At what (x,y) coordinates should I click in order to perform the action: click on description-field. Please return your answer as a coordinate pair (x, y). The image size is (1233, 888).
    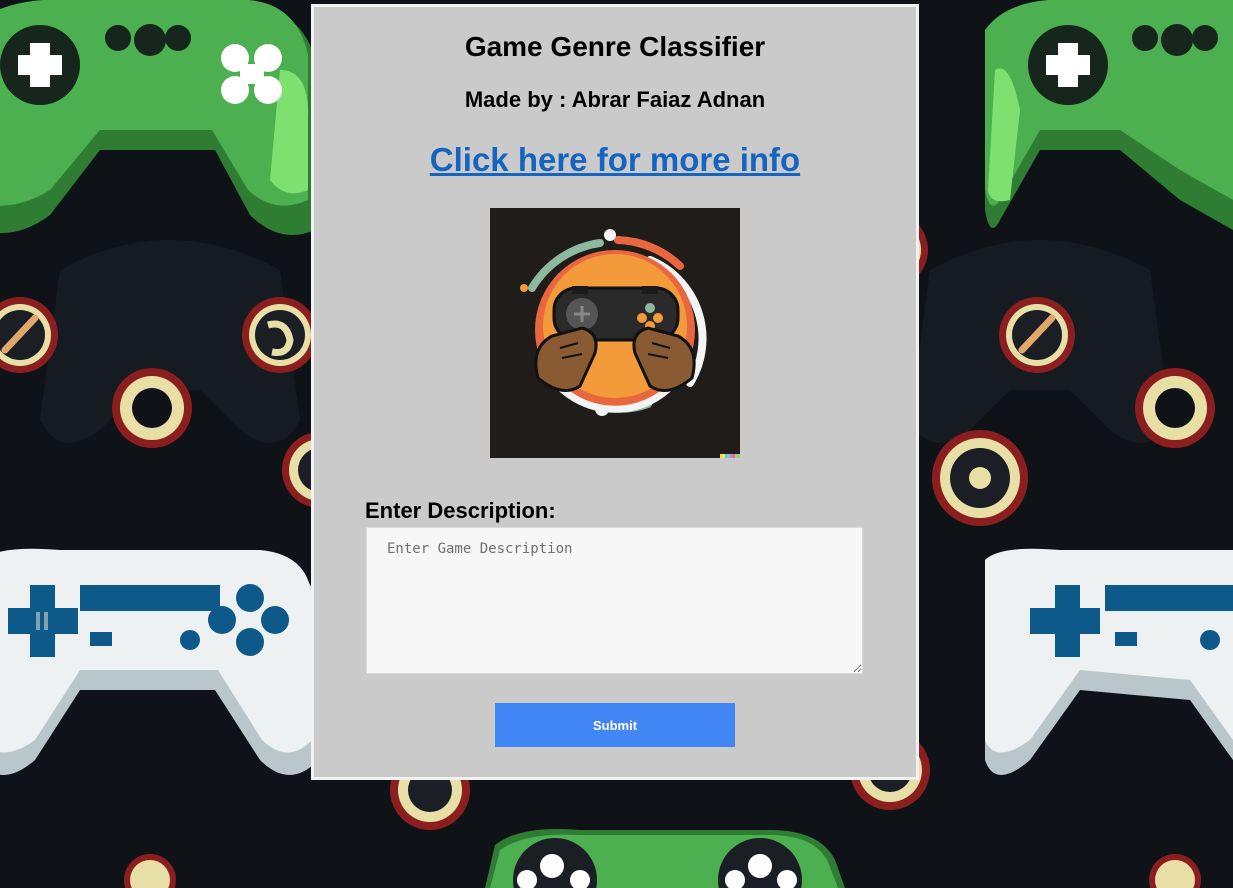
    Looking at the image, I should click on (614, 600).